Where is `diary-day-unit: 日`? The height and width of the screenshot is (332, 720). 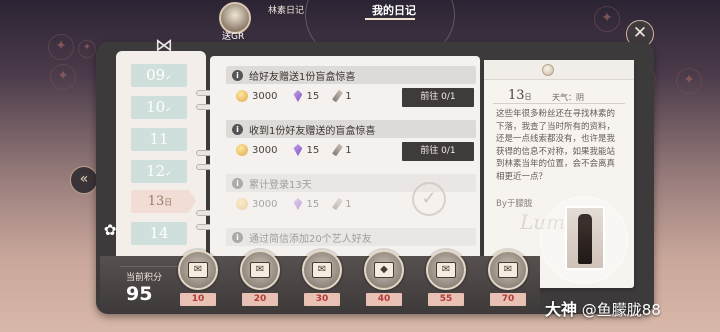 diary-day-unit: 日 is located at coordinates (528, 97).